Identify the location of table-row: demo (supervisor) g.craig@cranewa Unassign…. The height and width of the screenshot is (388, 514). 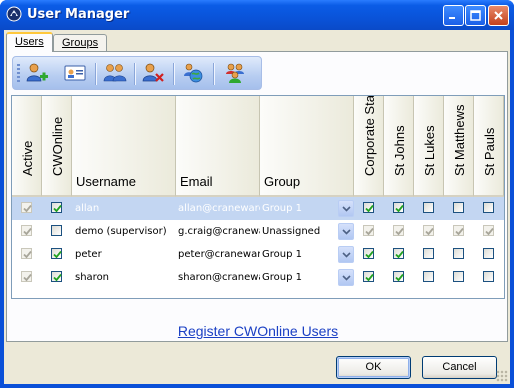
(258, 231).